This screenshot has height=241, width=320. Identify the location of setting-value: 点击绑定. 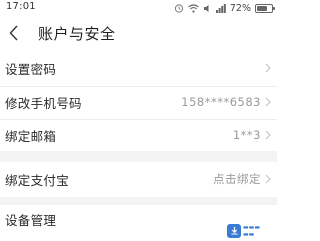
(237, 179).